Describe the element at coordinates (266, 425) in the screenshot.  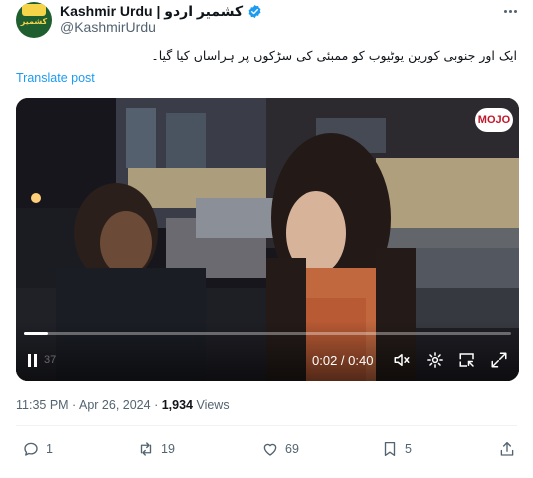
I see `divider` at that location.